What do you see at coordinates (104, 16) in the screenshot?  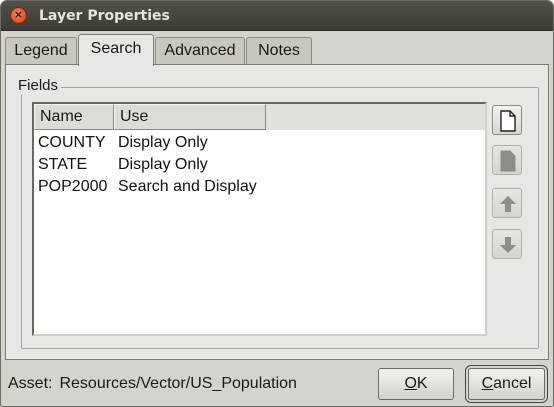 I see `window-title: Layer Properties` at bounding box center [104, 16].